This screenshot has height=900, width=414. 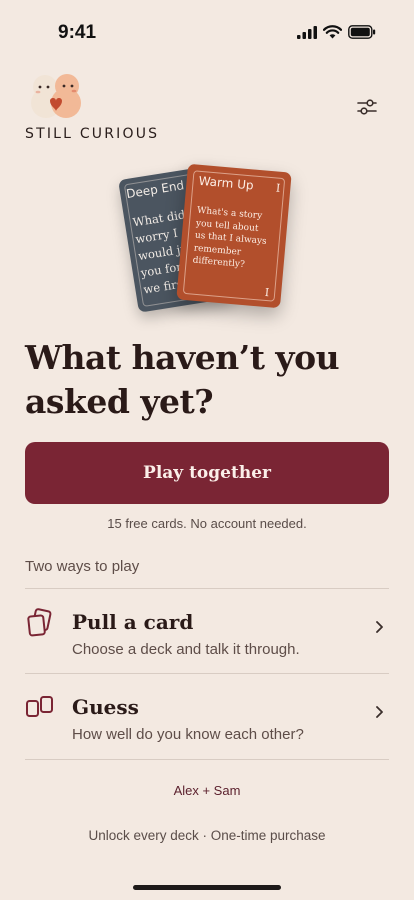 What do you see at coordinates (207, 887) in the screenshot?
I see `home-indicator` at bounding box center [207, 887].